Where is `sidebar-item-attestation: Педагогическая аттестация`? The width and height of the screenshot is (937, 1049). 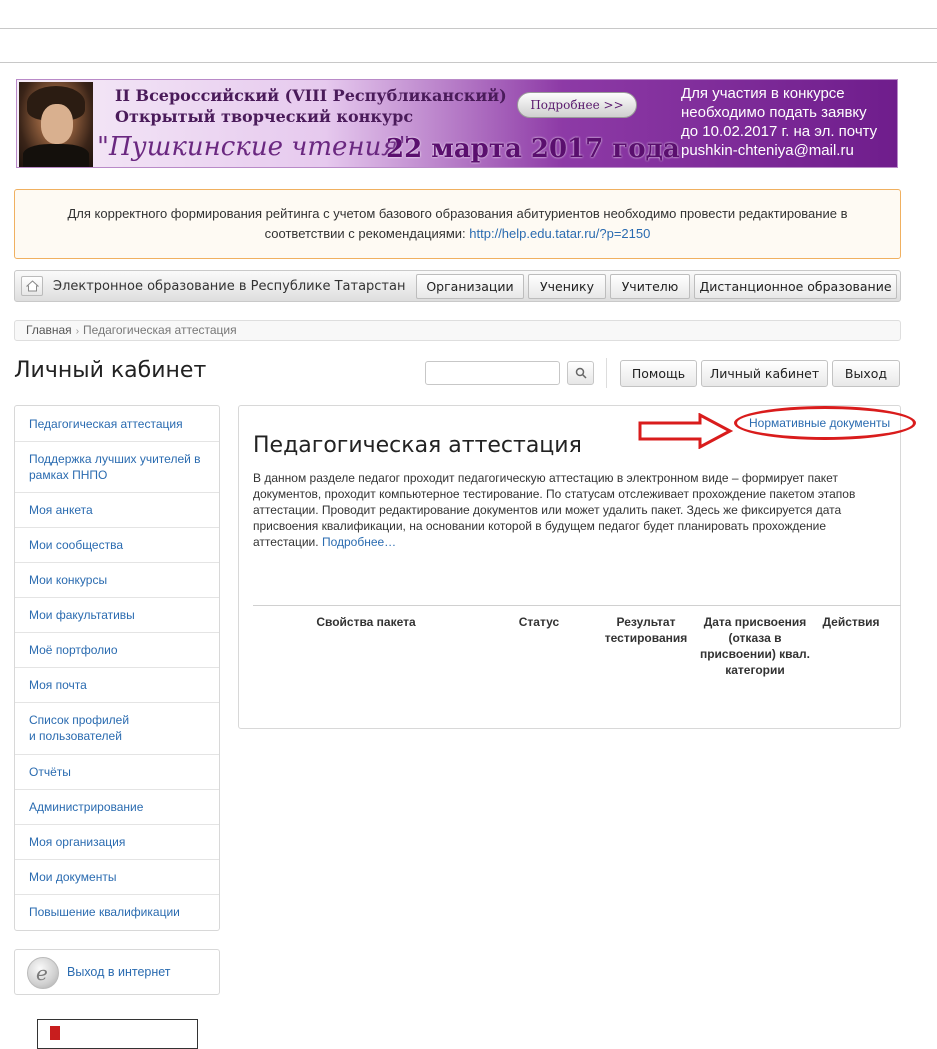
sidebar-item-attestation: Педагогическая аттестация is located at coordinates (117, 424).